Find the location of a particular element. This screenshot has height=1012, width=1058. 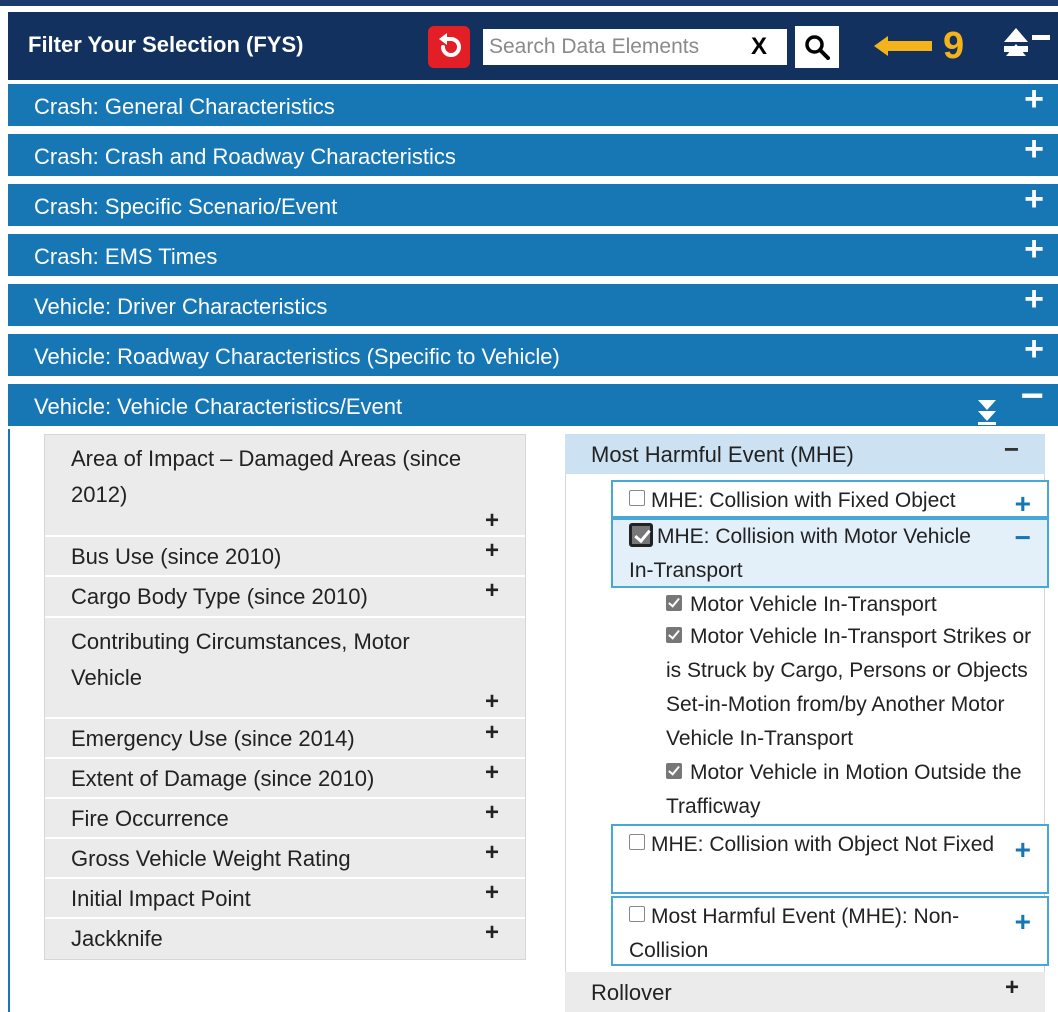

reset-button is located at coordinates (449, 47).